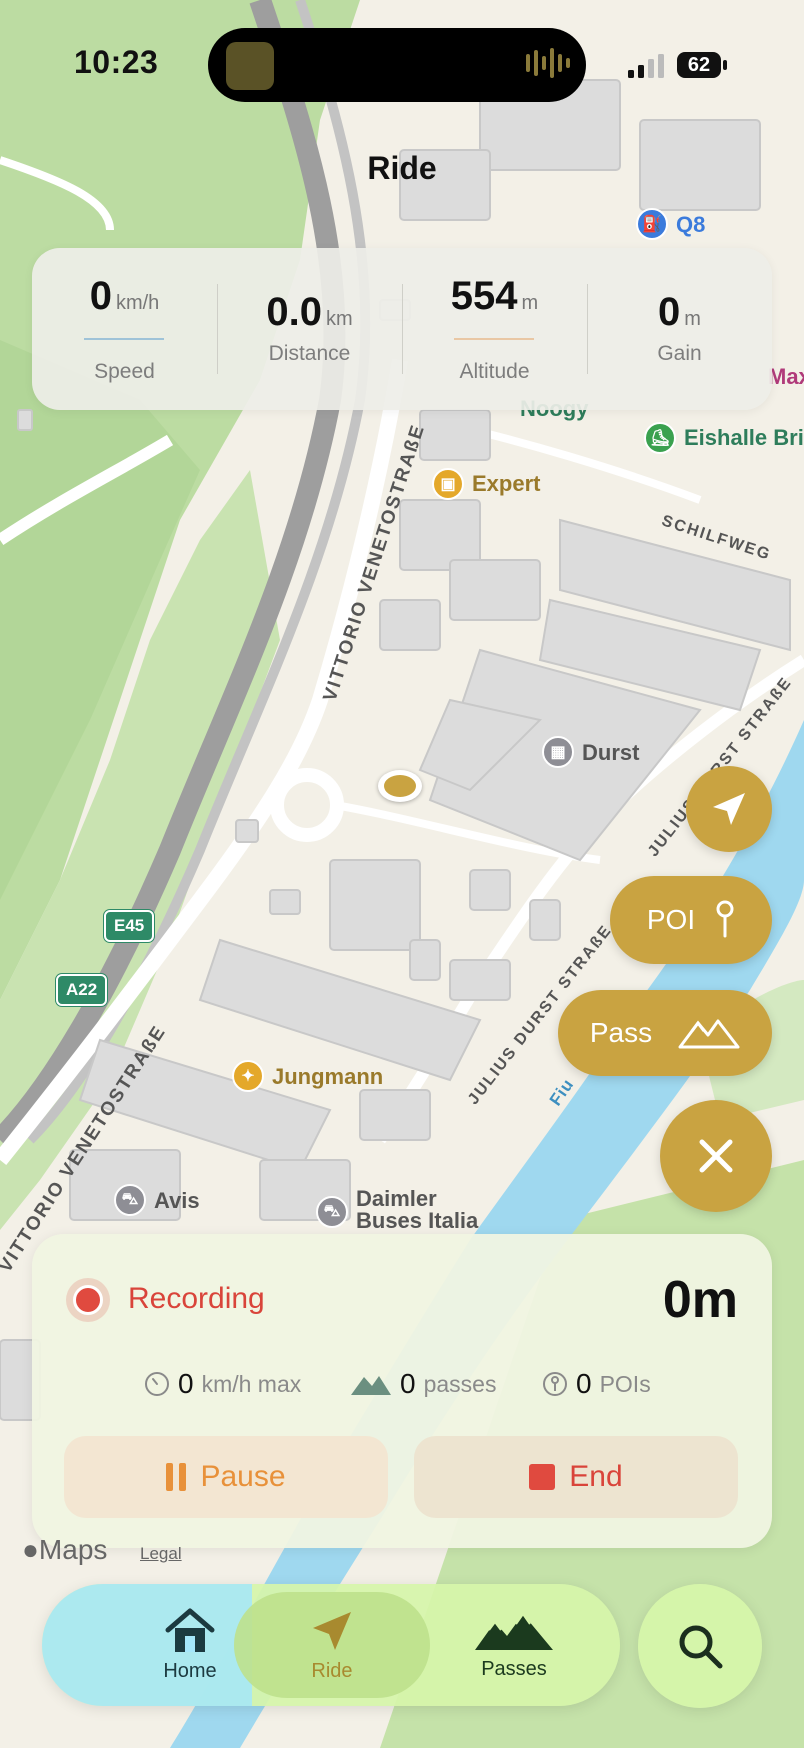 The image size is (804, 1748). What do you see at coordinates (129, 926) in the screenshot?
I see `road-shield-e45: E45` at bounding box center [129, 926].